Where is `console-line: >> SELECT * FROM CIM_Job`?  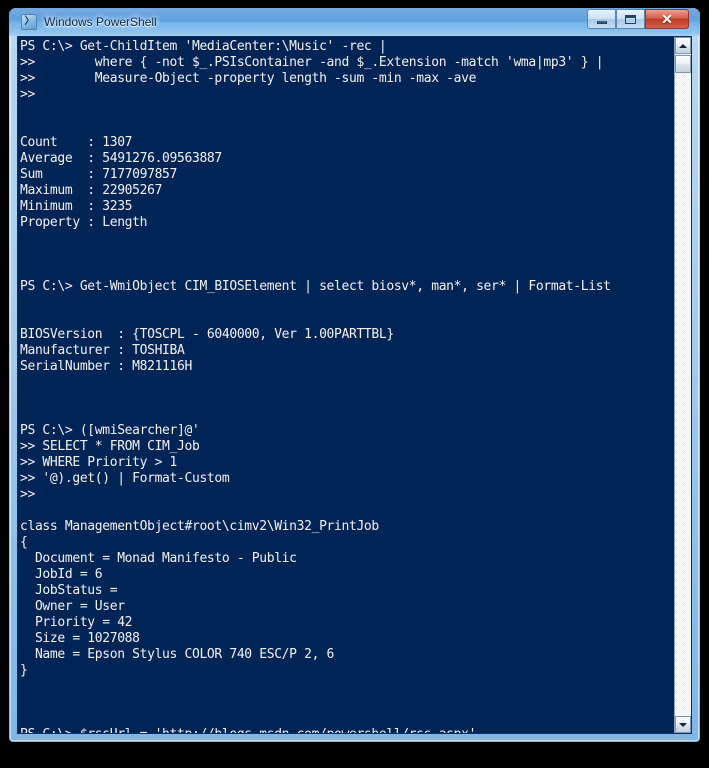 console-line: >> SELECT * FROM CIM_Job is located at coordinates (110, 446).